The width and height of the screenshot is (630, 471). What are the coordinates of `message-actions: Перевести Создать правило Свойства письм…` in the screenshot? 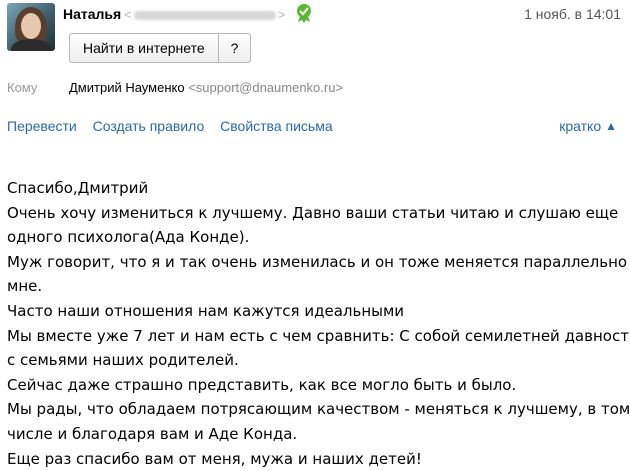 It's located at (176, 126).